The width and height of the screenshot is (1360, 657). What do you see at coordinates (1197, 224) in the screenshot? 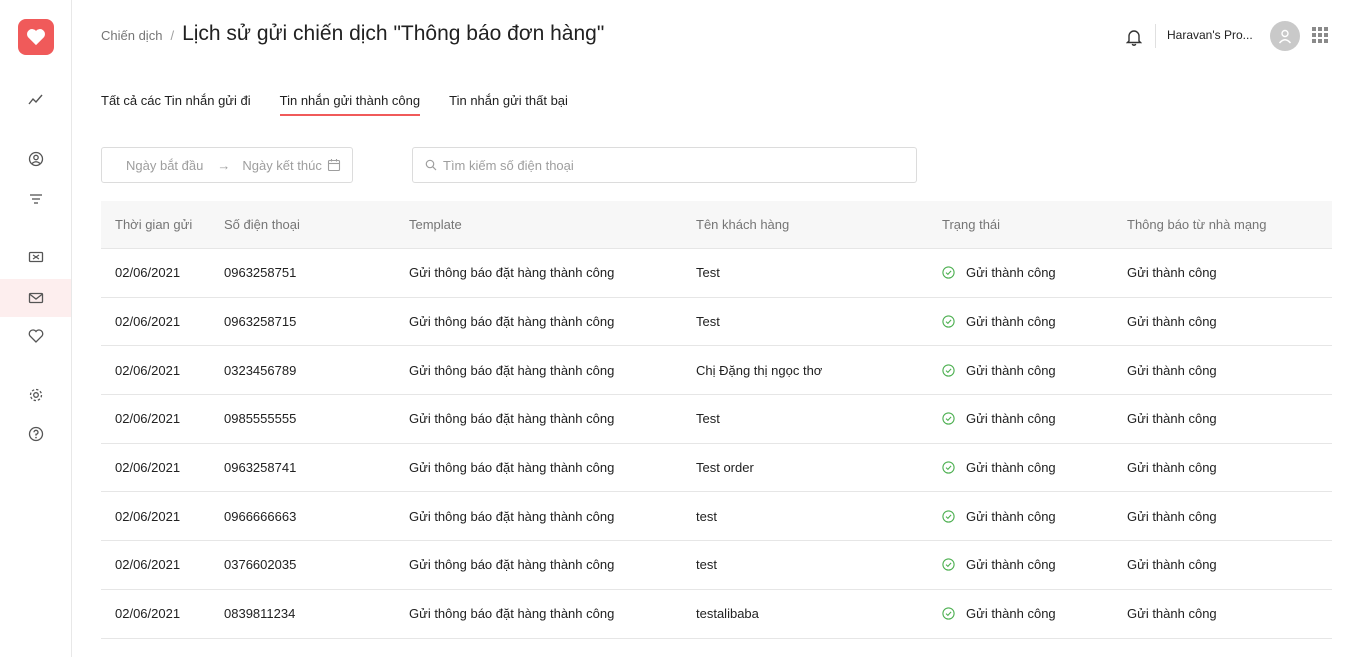
I see `column-header-carrier-notice: Thông báo từ nhà mạng` at bounding box center [1197, 224].